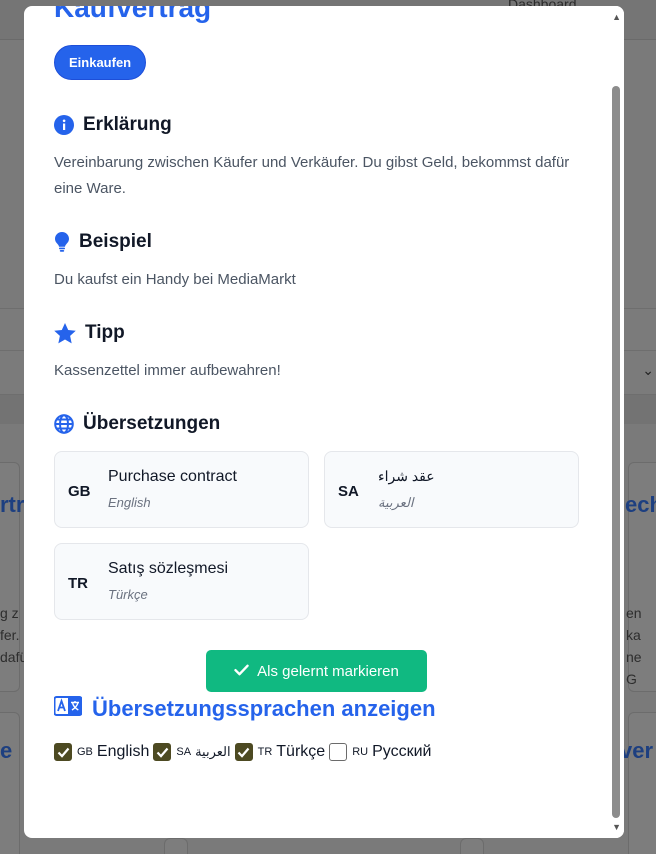  I want to click on languages-toggle-heading: Übersetzungssprachen anzeigen, so click(244, 709).